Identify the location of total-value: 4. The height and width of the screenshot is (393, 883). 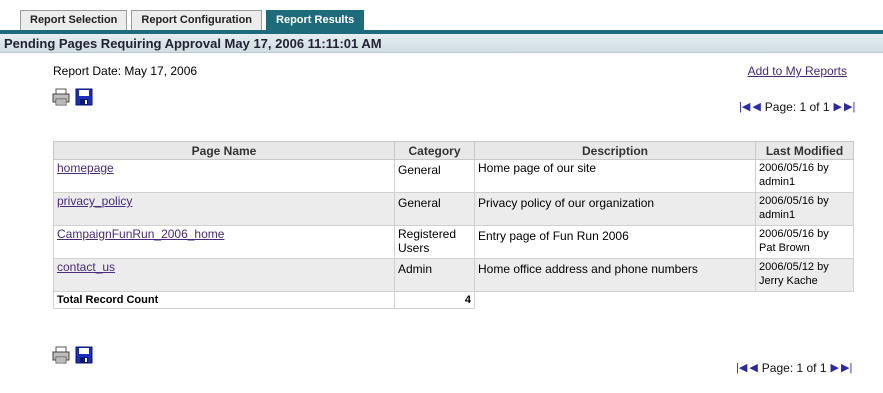
(434, 300).